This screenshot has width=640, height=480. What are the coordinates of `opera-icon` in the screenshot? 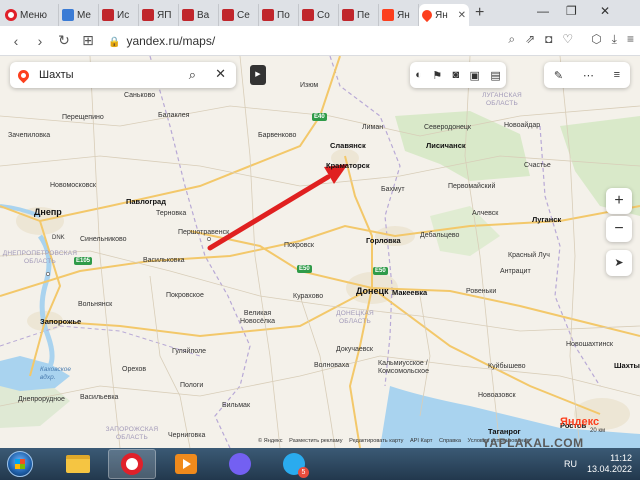 It's located at (11, 15).